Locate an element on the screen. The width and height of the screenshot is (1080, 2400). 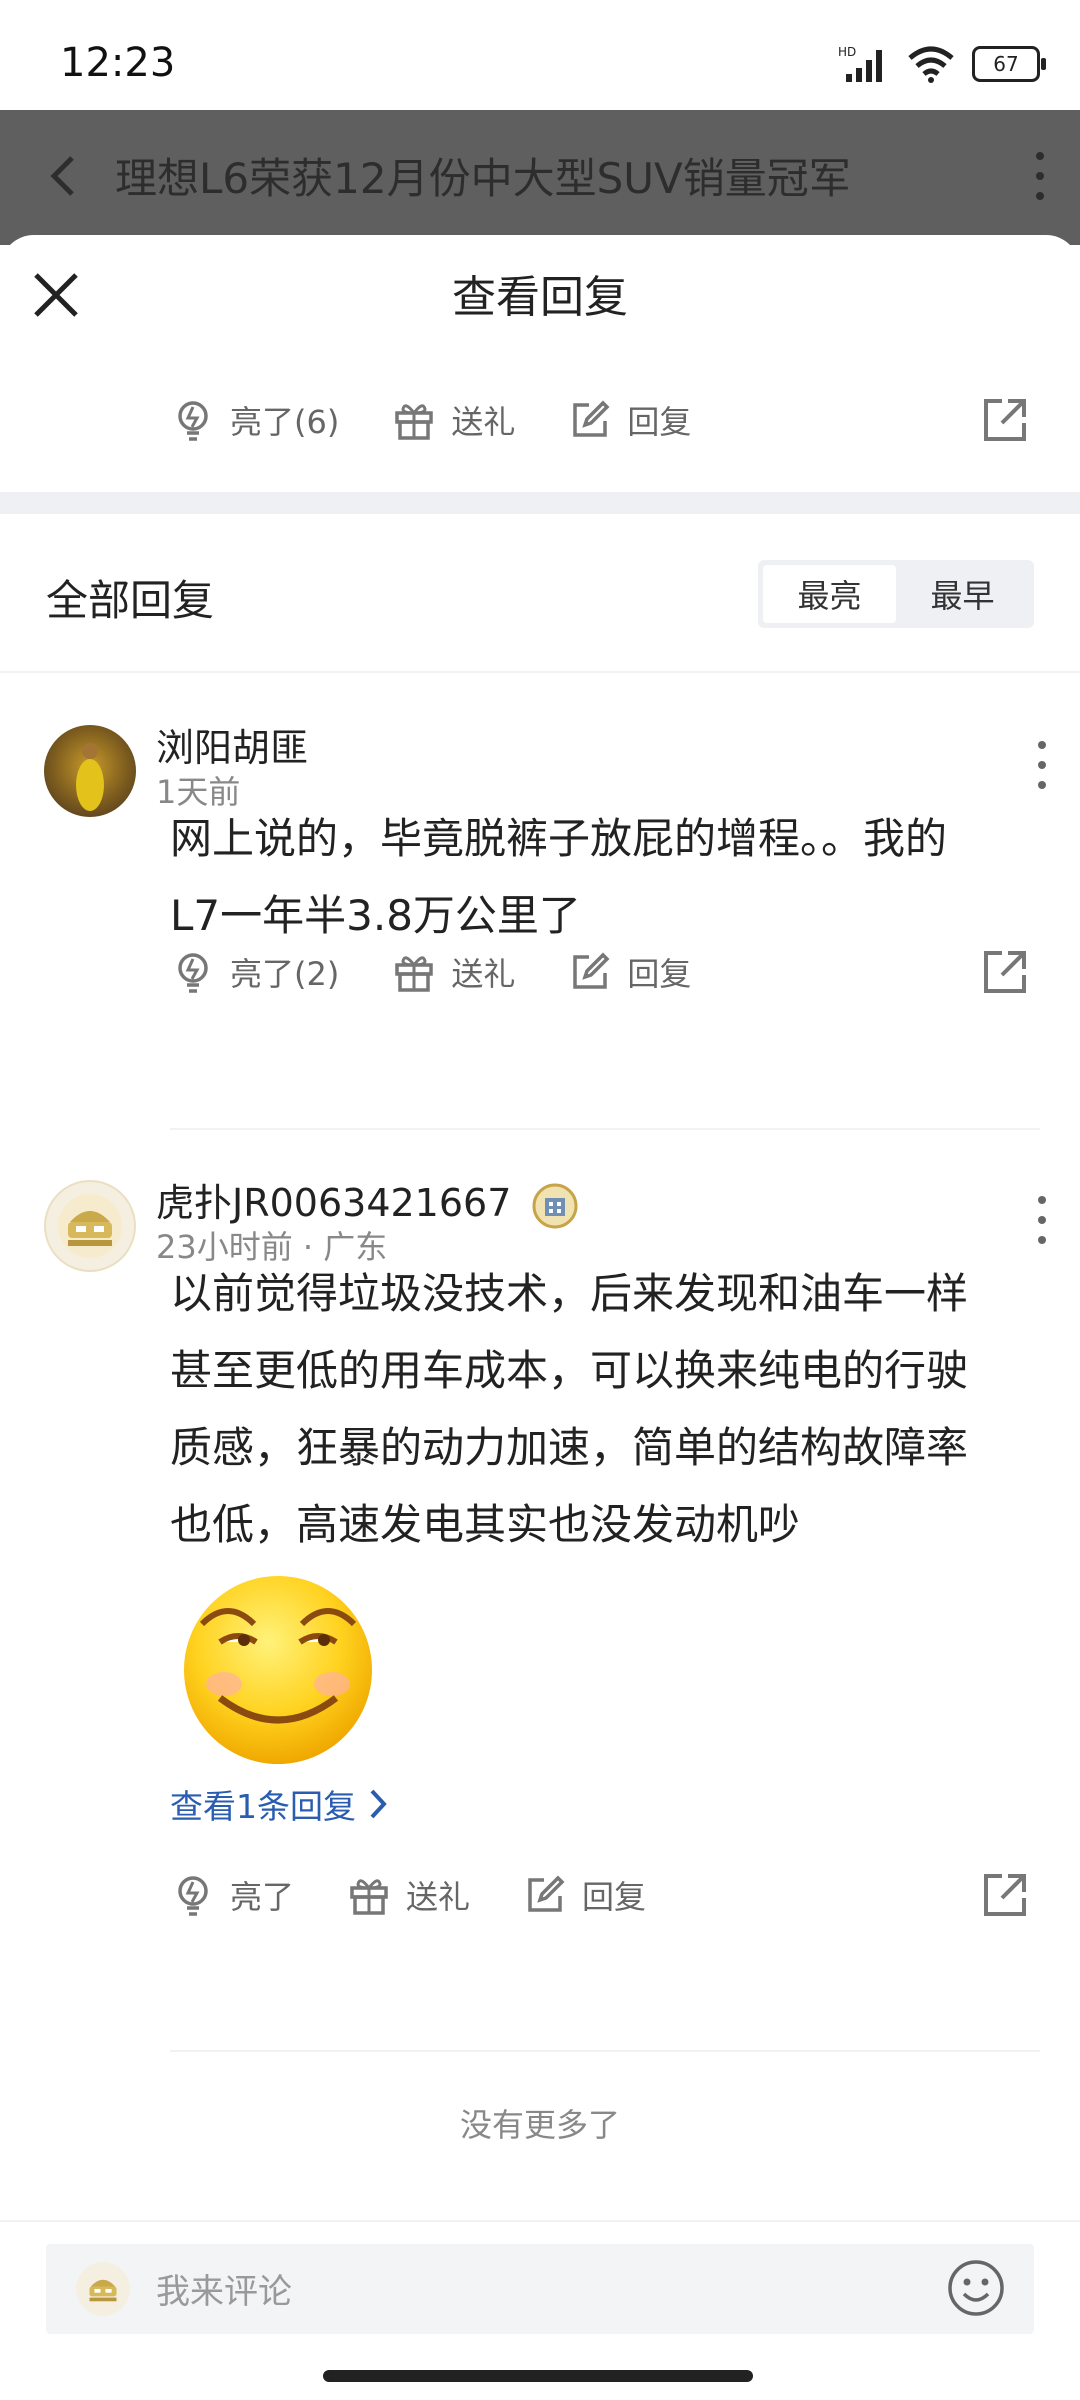
comment-line: 质感，狂暴的动力加速，简单的结构故障率 is located at coordinates (569, 1447).